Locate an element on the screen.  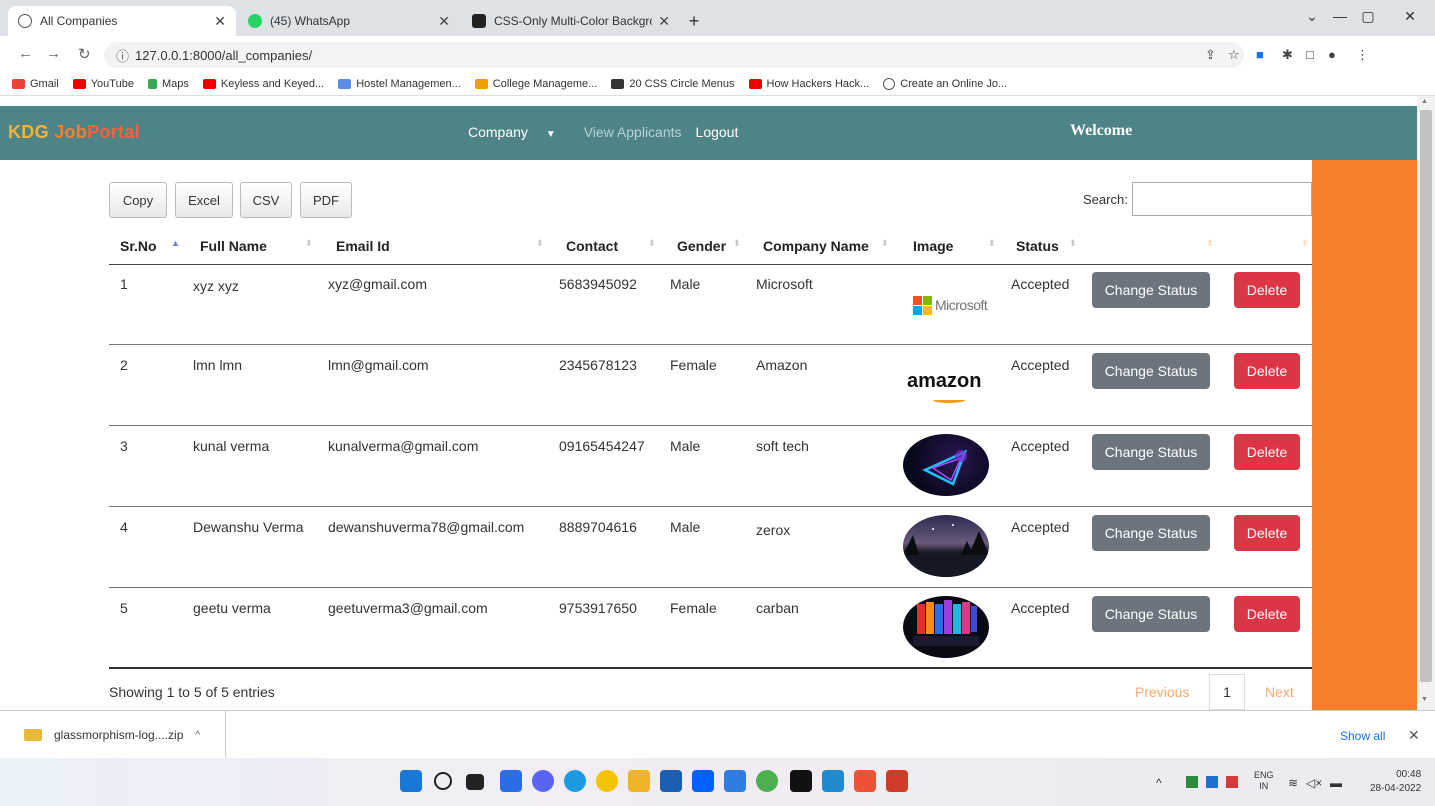
widgets-icon is located at coordinates (511, 781).